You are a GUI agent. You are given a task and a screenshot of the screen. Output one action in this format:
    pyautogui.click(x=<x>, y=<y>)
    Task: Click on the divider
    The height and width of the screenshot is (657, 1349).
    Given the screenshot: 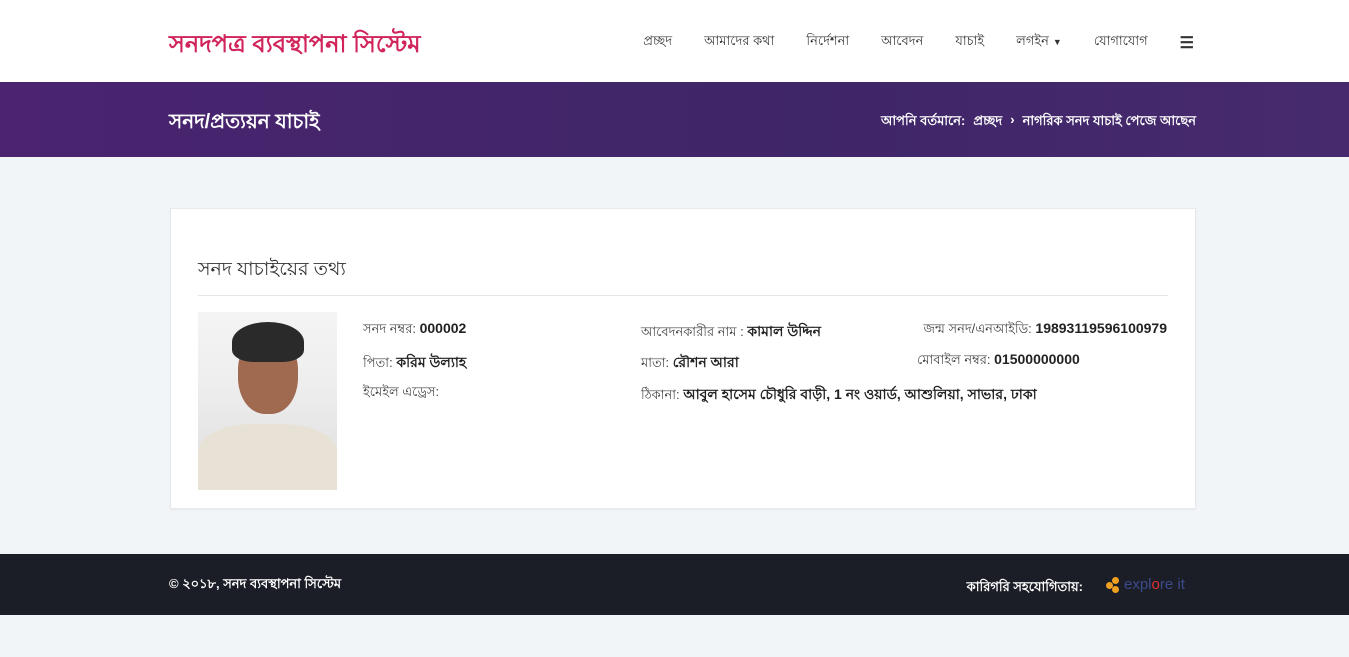 What is the action you would take?
    pyautogui.click(x=683, y=295)
    